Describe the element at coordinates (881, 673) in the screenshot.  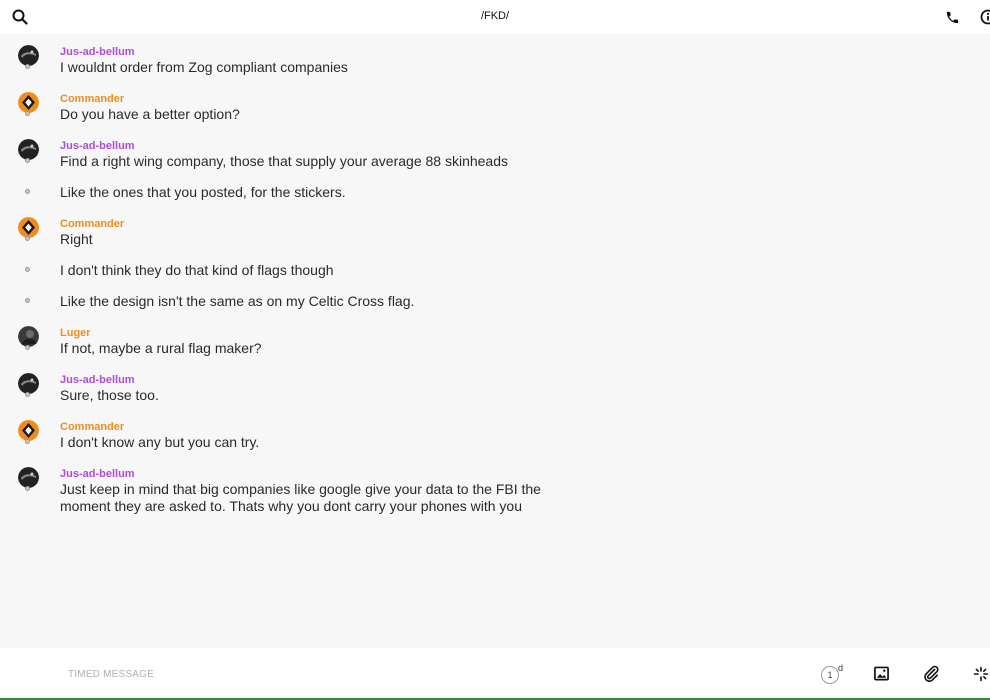
I see `image-icon` at that location.